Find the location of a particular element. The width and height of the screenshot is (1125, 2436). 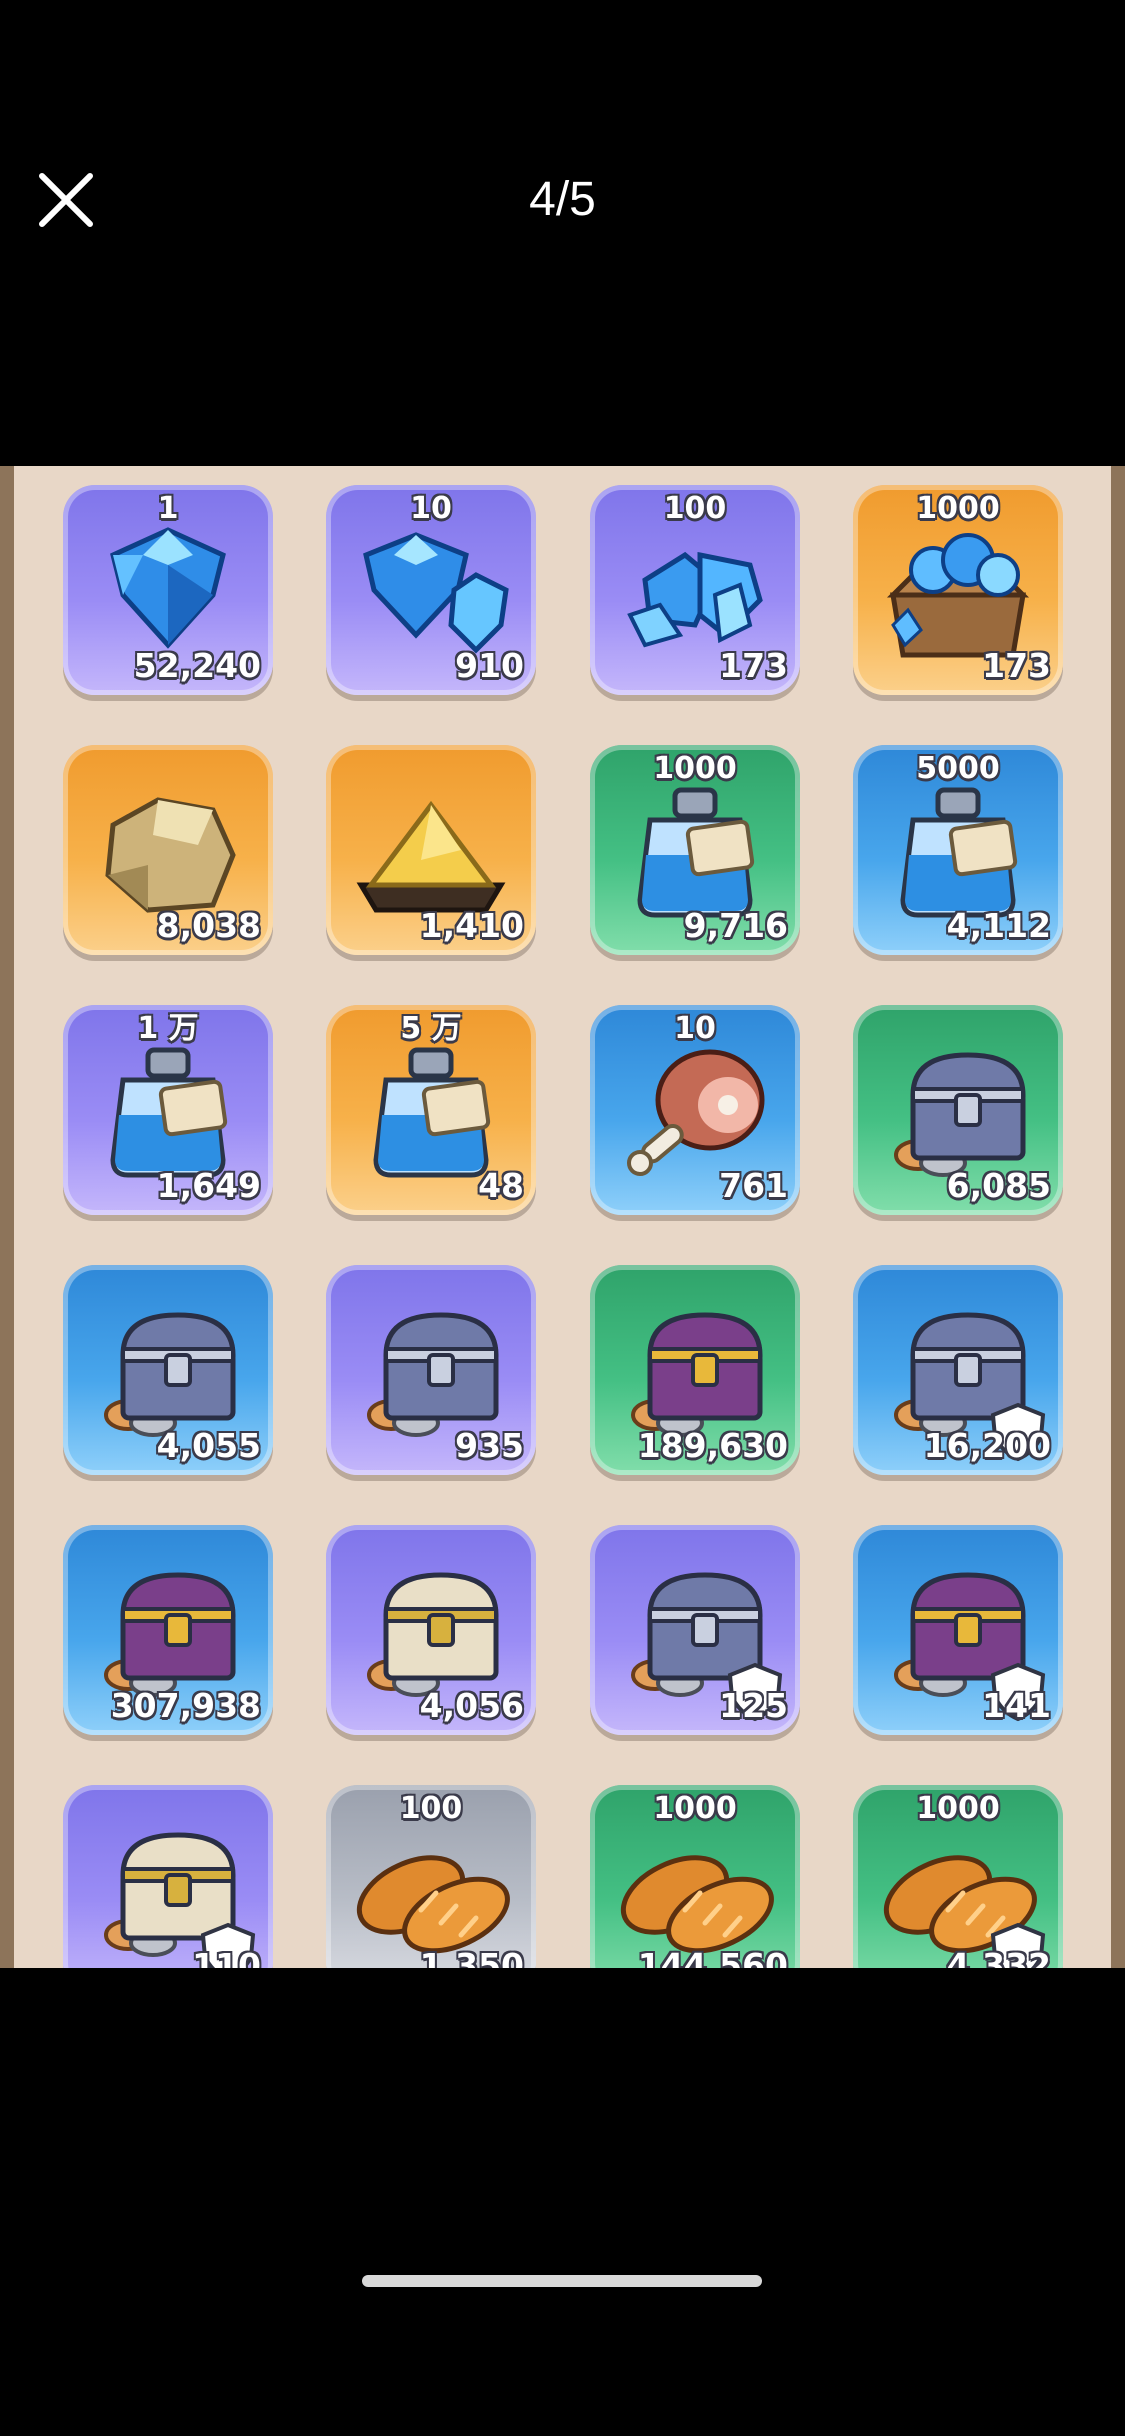

item-count: 144,560 is located at coordinates (712, 1957).